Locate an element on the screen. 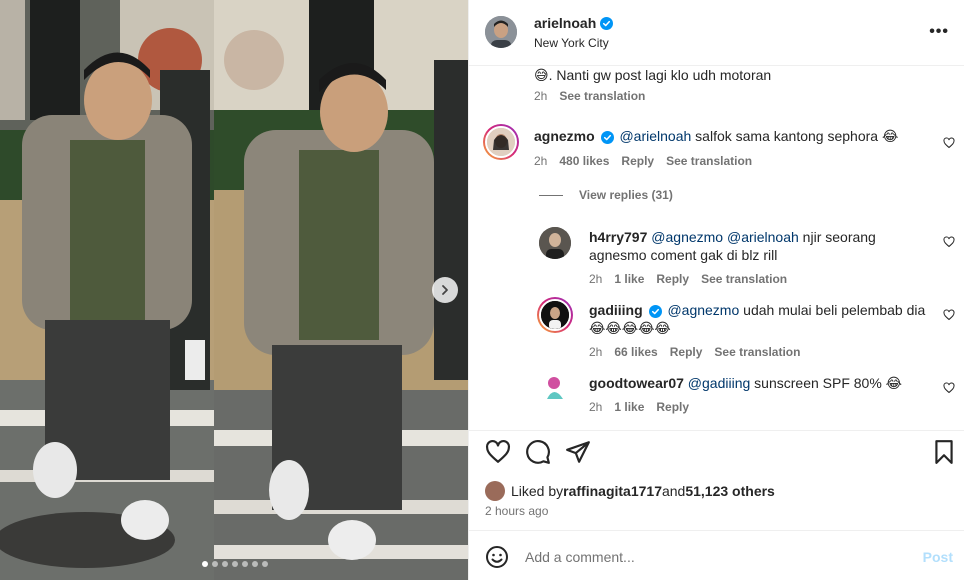 The width and height of the screenshot is (964, 580). author-avatar is located at coordinates (501, 32).